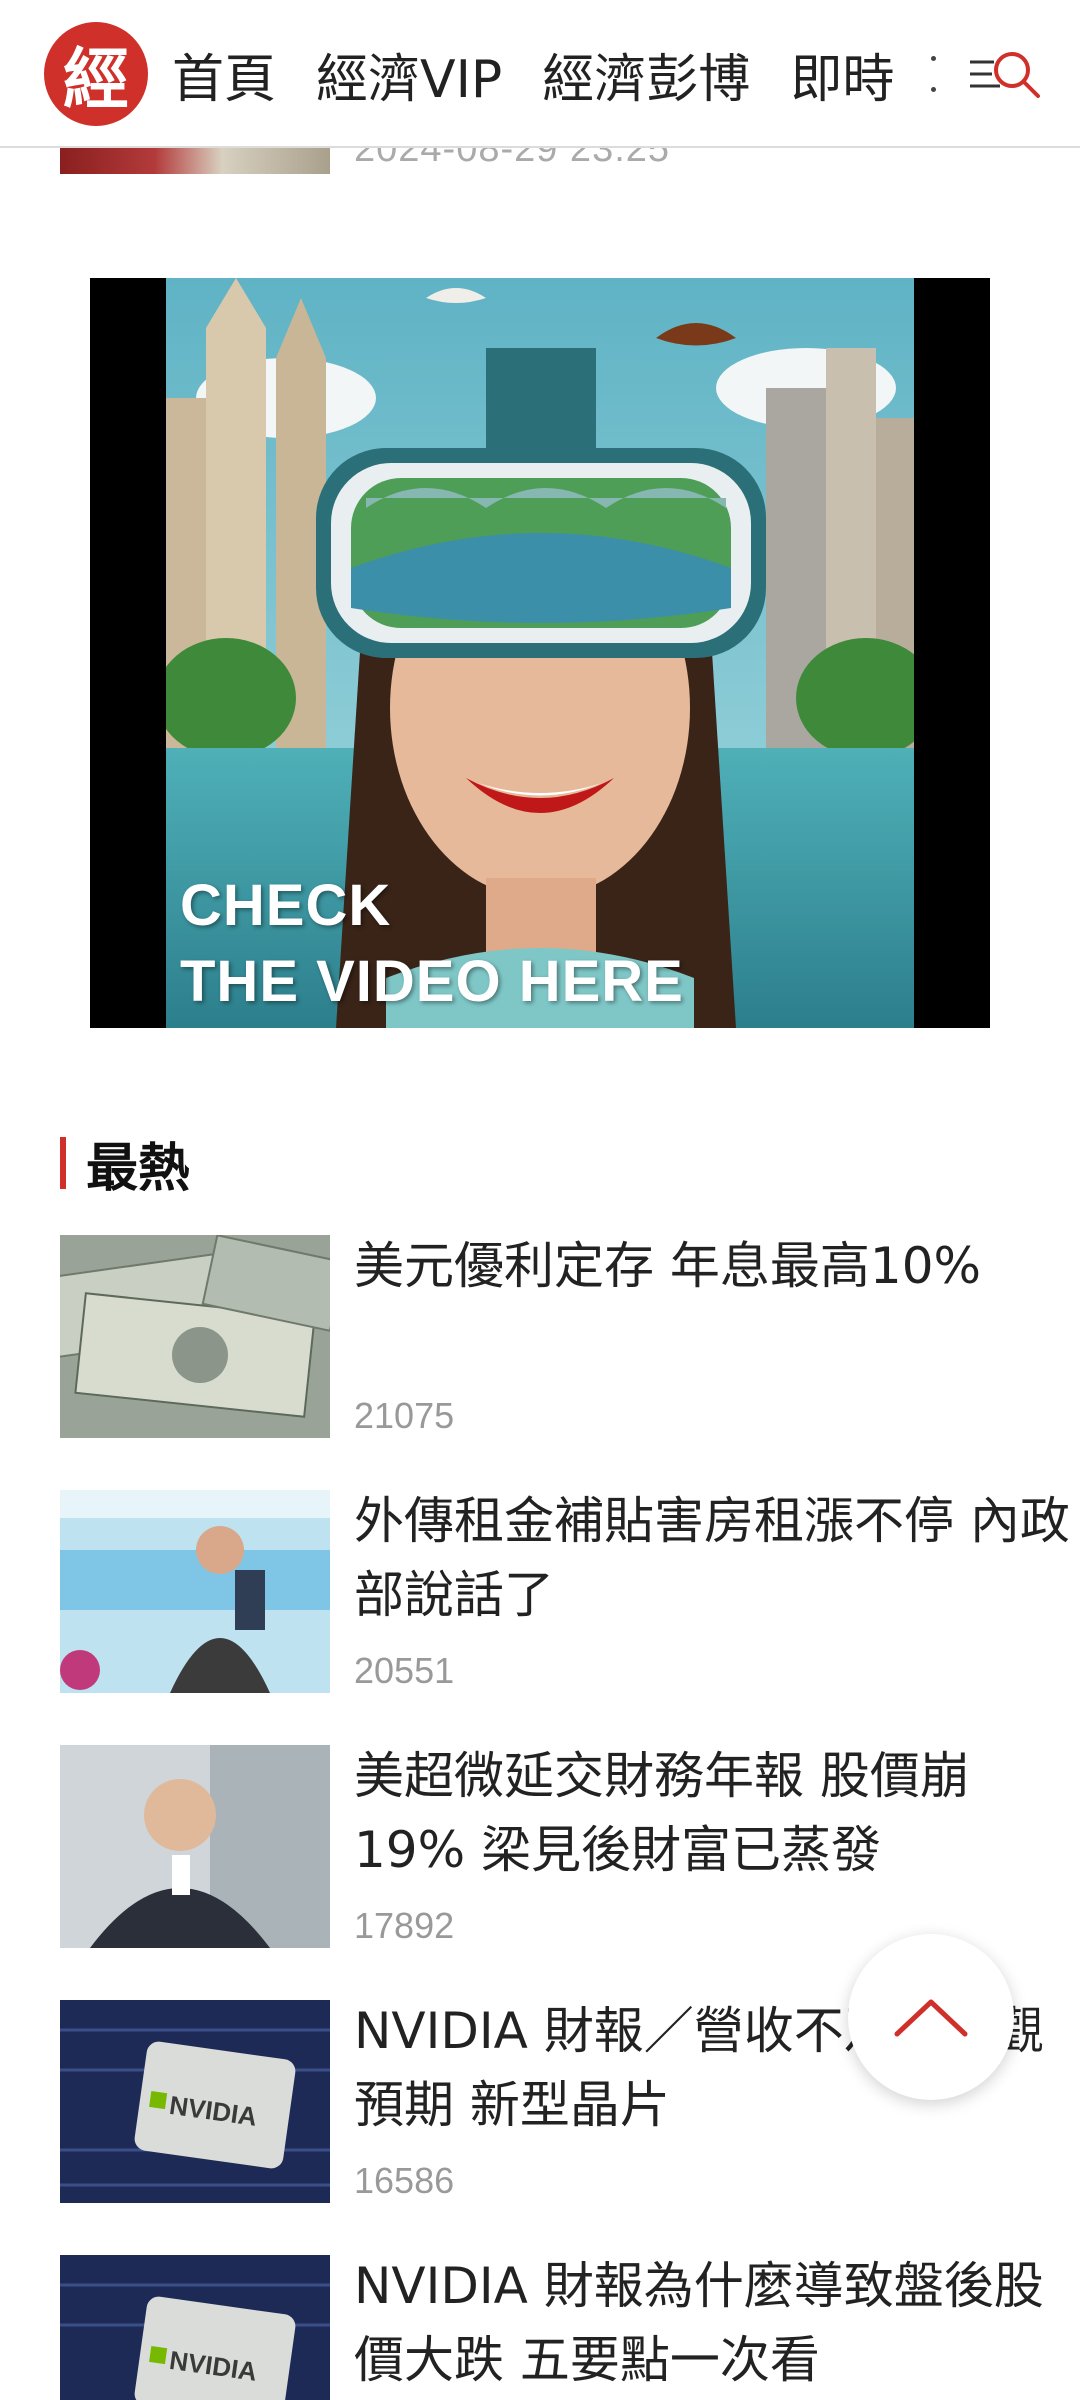  Describe the element at coordinates (195, 161) in the screenshot. I see `previous-article-thumbnail` at that location.